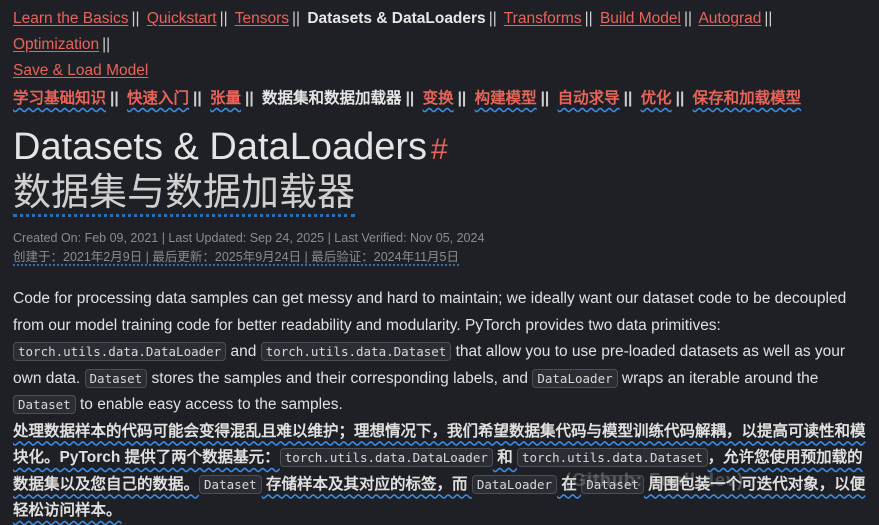  I want to click on para-zh-text: 存储样本及其对应的标签，而, so click(366, 484).